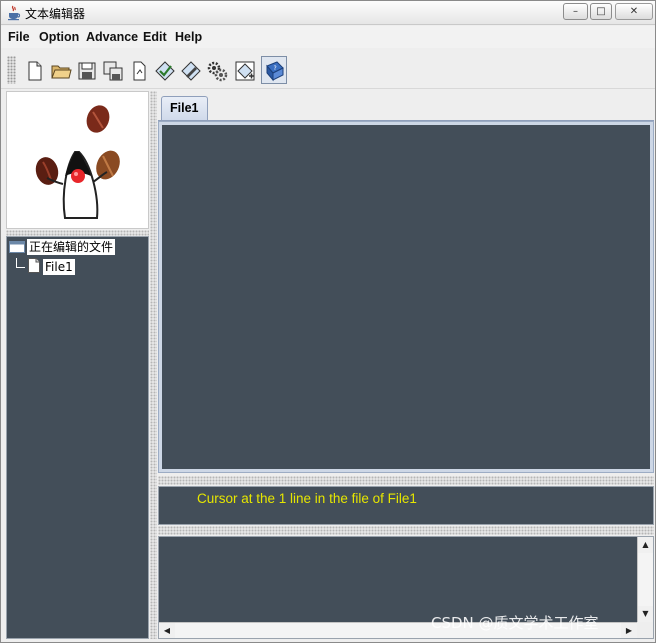  I want to click on tab-strip-divider, so click(406, 120).